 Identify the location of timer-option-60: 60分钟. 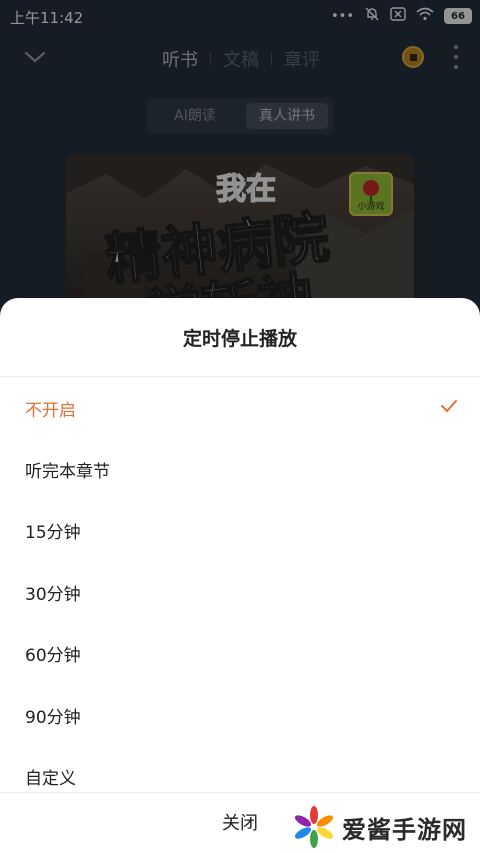
(240, 652).